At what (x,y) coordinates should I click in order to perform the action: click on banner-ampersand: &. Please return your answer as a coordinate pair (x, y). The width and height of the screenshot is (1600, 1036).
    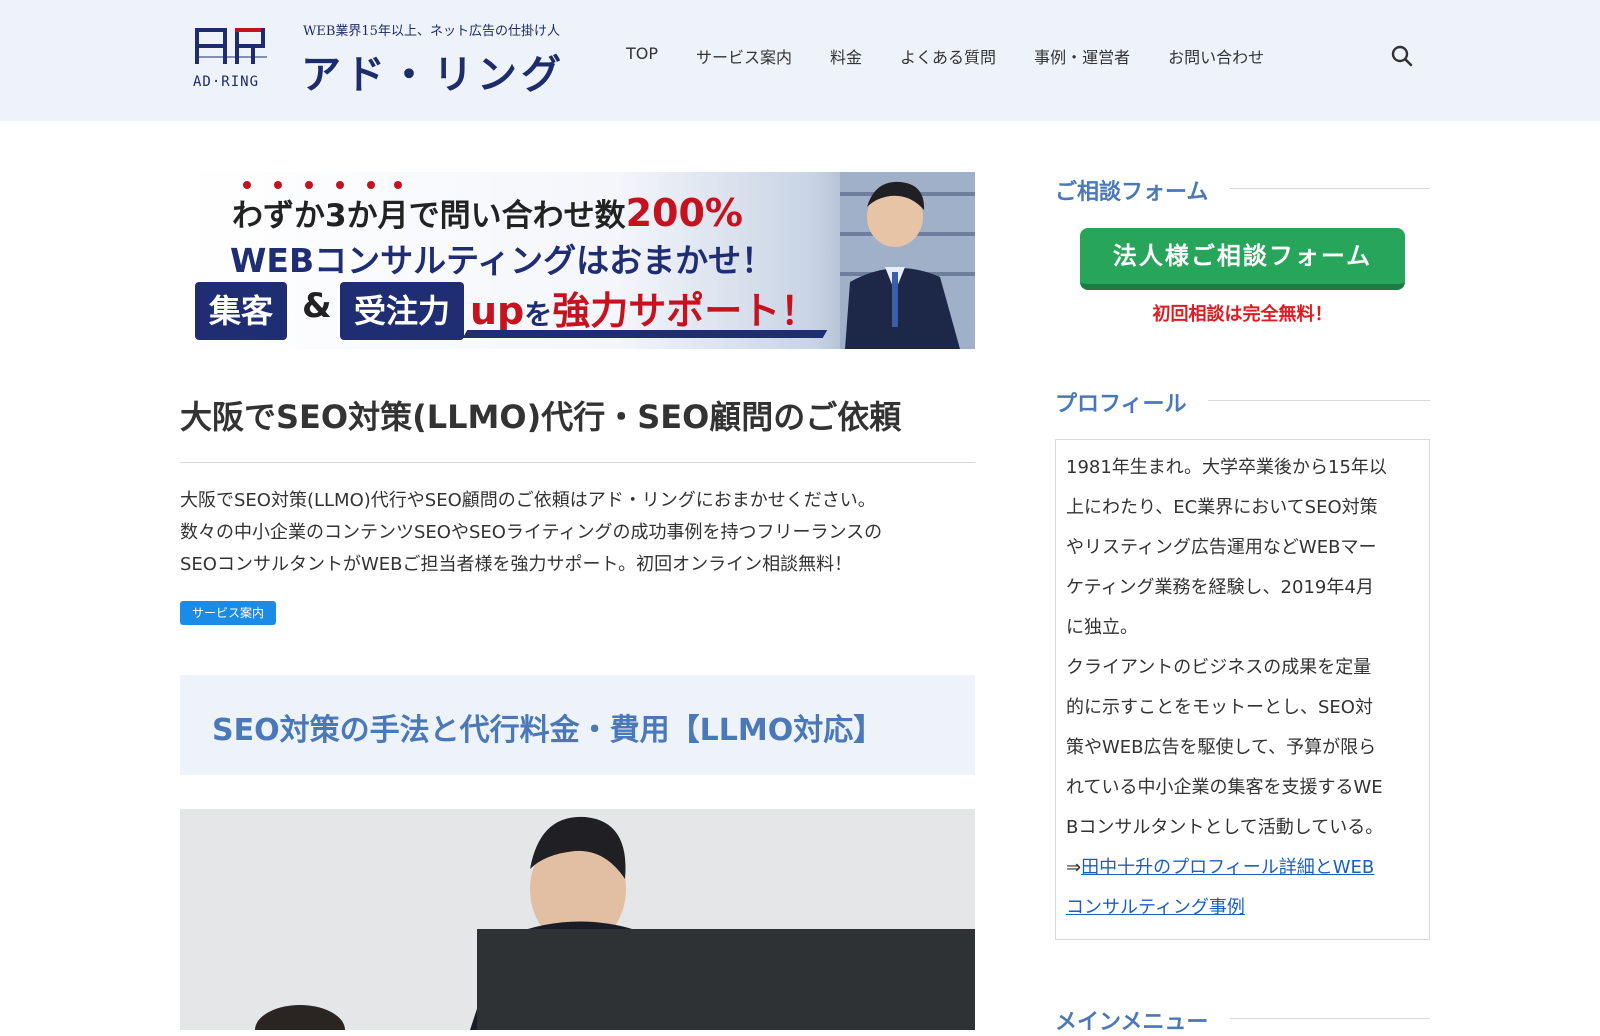
    Looking at the image, I should click on (317, 306).